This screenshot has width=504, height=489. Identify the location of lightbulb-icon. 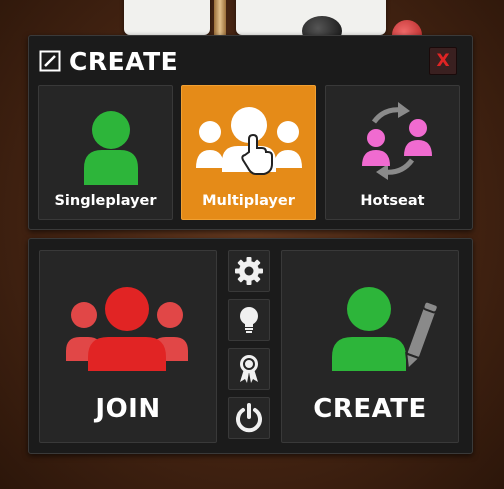
(249, 320).